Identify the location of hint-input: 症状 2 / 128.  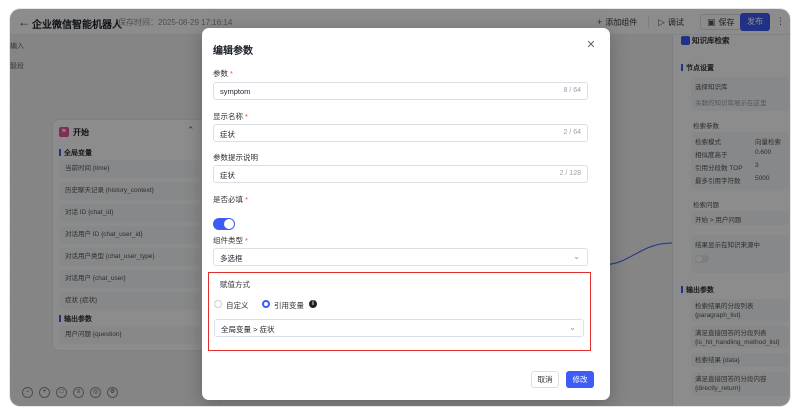
(400, 174).